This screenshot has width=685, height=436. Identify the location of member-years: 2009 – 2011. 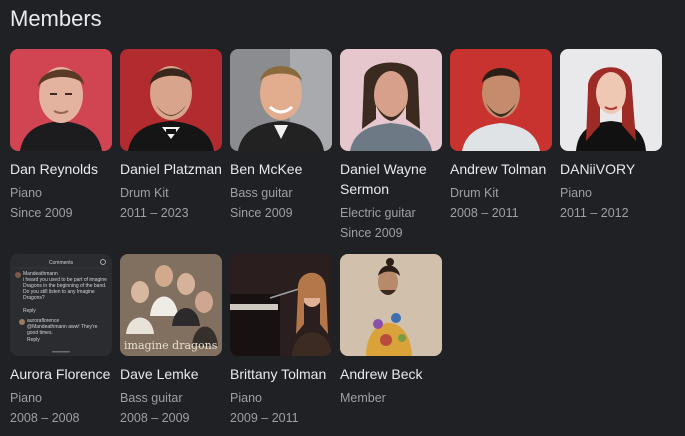
(264, 418).